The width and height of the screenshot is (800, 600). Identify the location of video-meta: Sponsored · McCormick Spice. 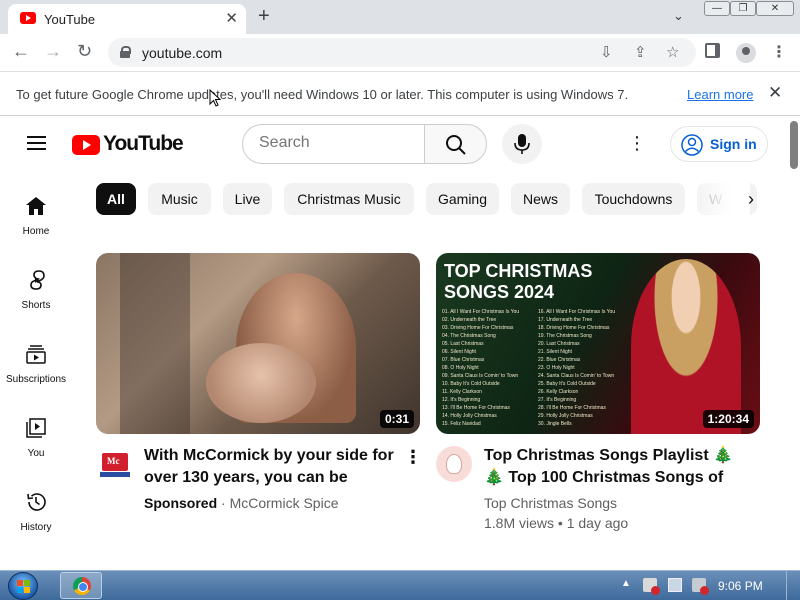
(241, 503).